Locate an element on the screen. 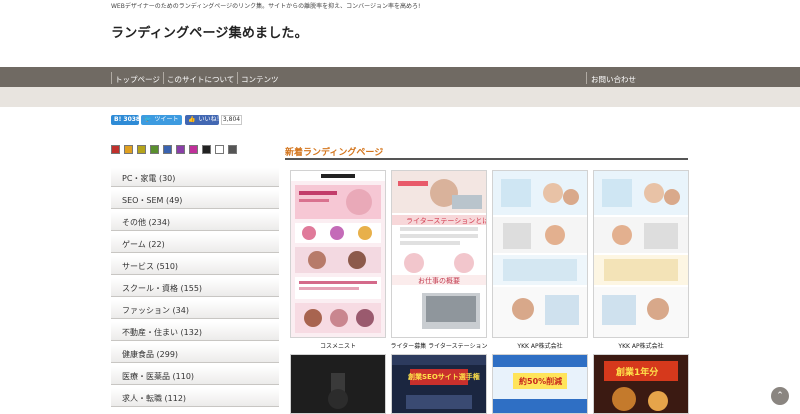 The height and width of the screenshot is (414, 800). lp-thumbnail: 創業SEOサイト選手権 is located at coordinates (439, 384).